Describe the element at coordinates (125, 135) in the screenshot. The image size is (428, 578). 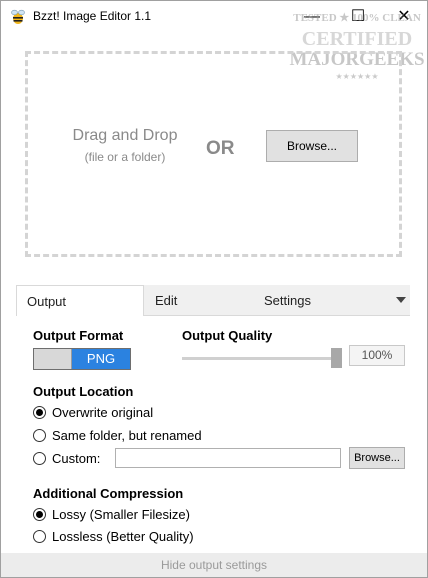
I see `drag-and-drop-label: Drag and Drop` at that location.